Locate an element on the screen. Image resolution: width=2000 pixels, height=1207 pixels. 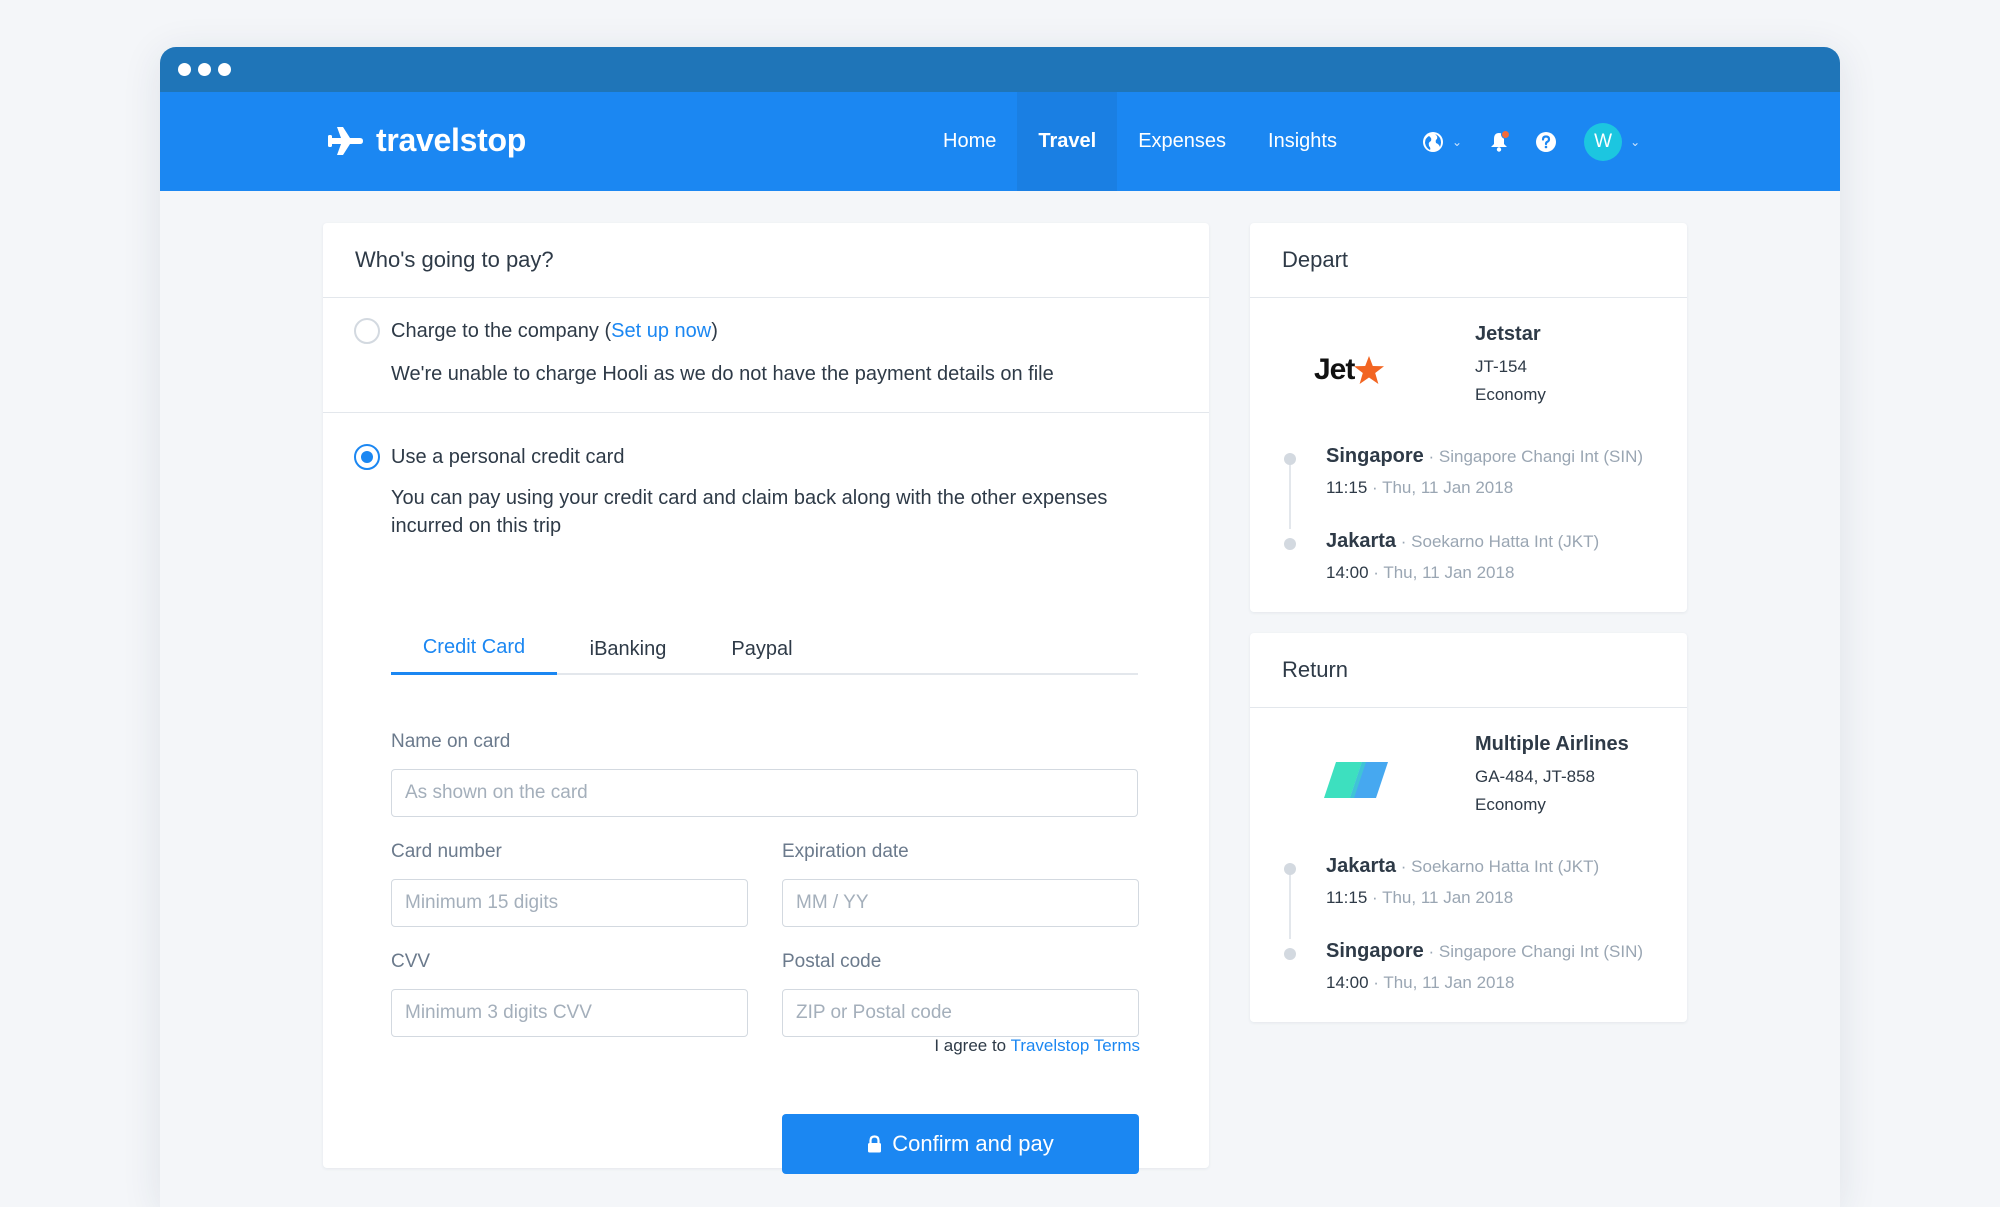
tab-paypal: Paypal is located at coordinates (762, 649).